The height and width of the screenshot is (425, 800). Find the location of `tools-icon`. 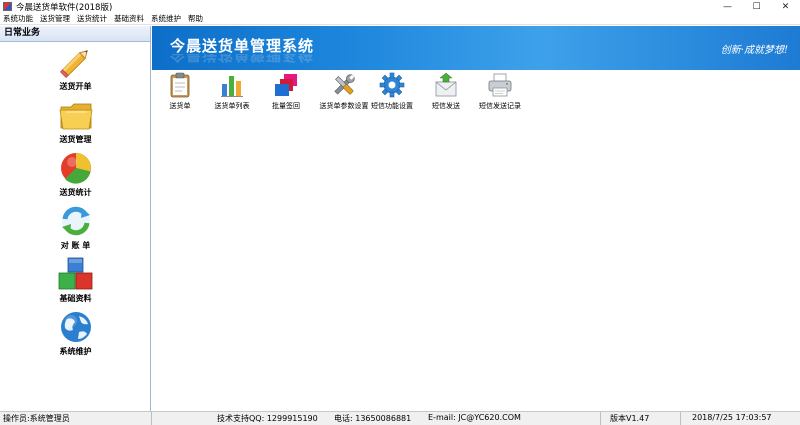

tools-icon is located at coordinates (344, 84).